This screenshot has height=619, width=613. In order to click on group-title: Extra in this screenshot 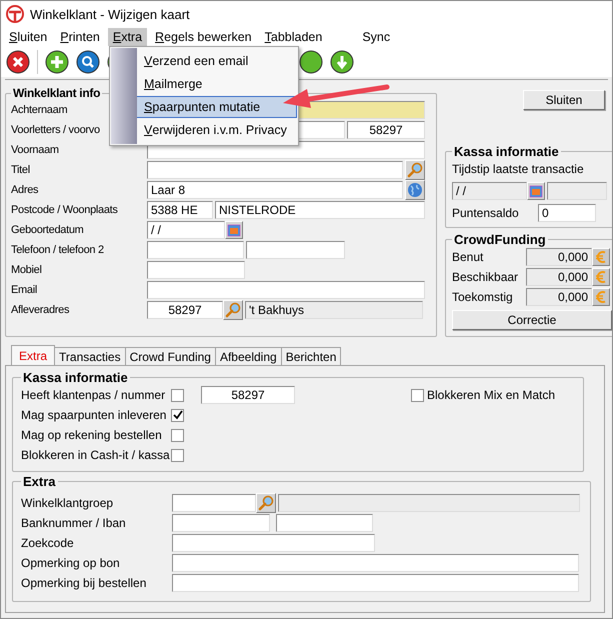, I will do `click(39, 481)`.